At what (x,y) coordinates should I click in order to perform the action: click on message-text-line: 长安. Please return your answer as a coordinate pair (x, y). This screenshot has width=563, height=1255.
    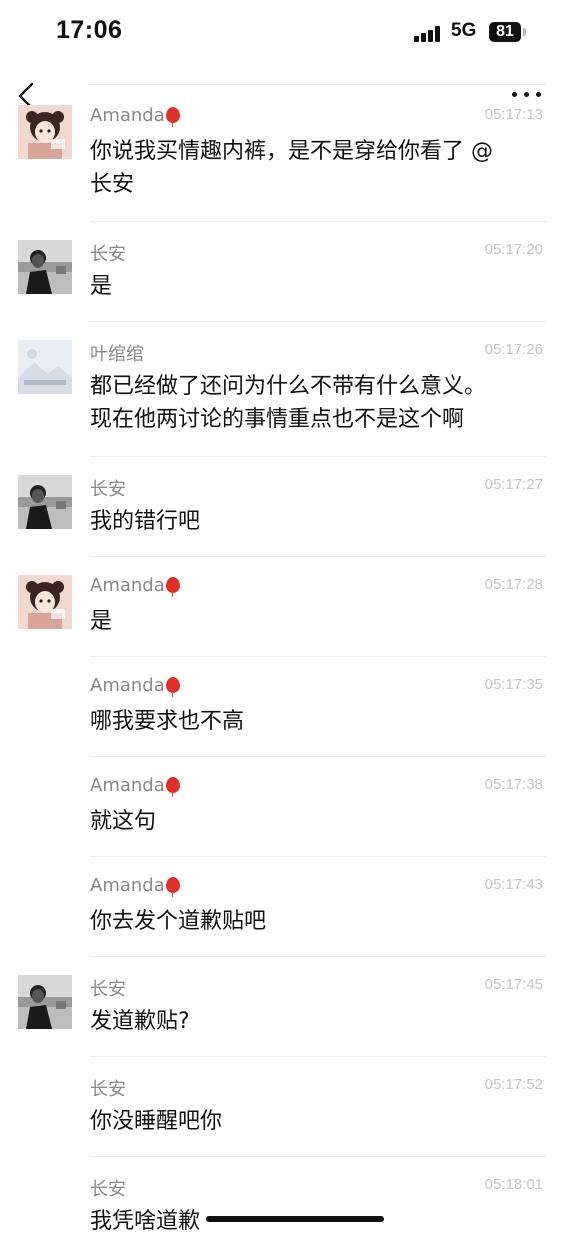
    Looking at the image, I should click on (112, 184).